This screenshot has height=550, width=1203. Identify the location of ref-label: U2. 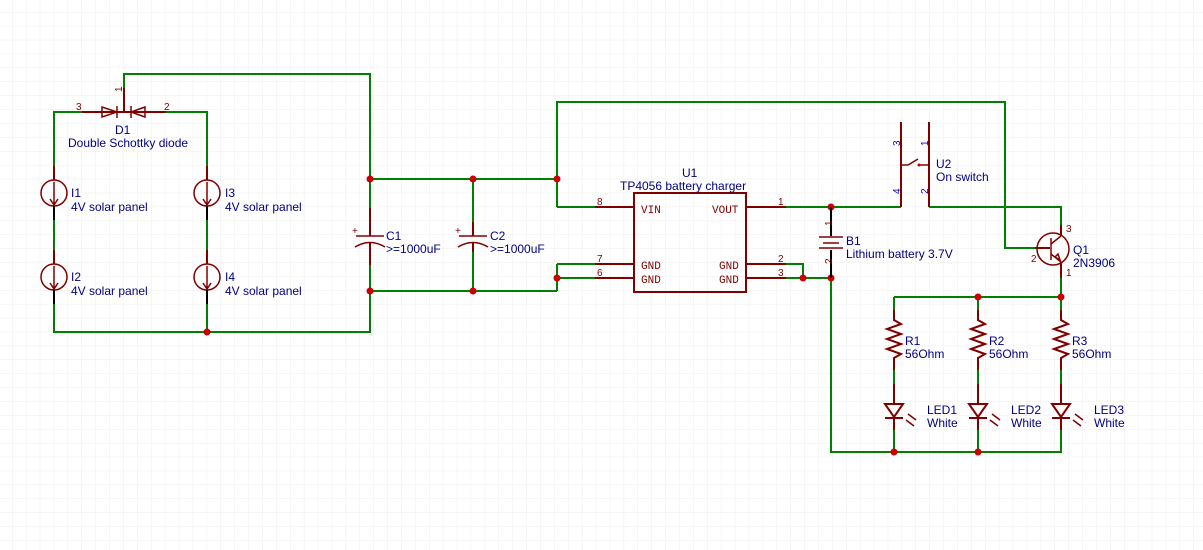
(944, 164).